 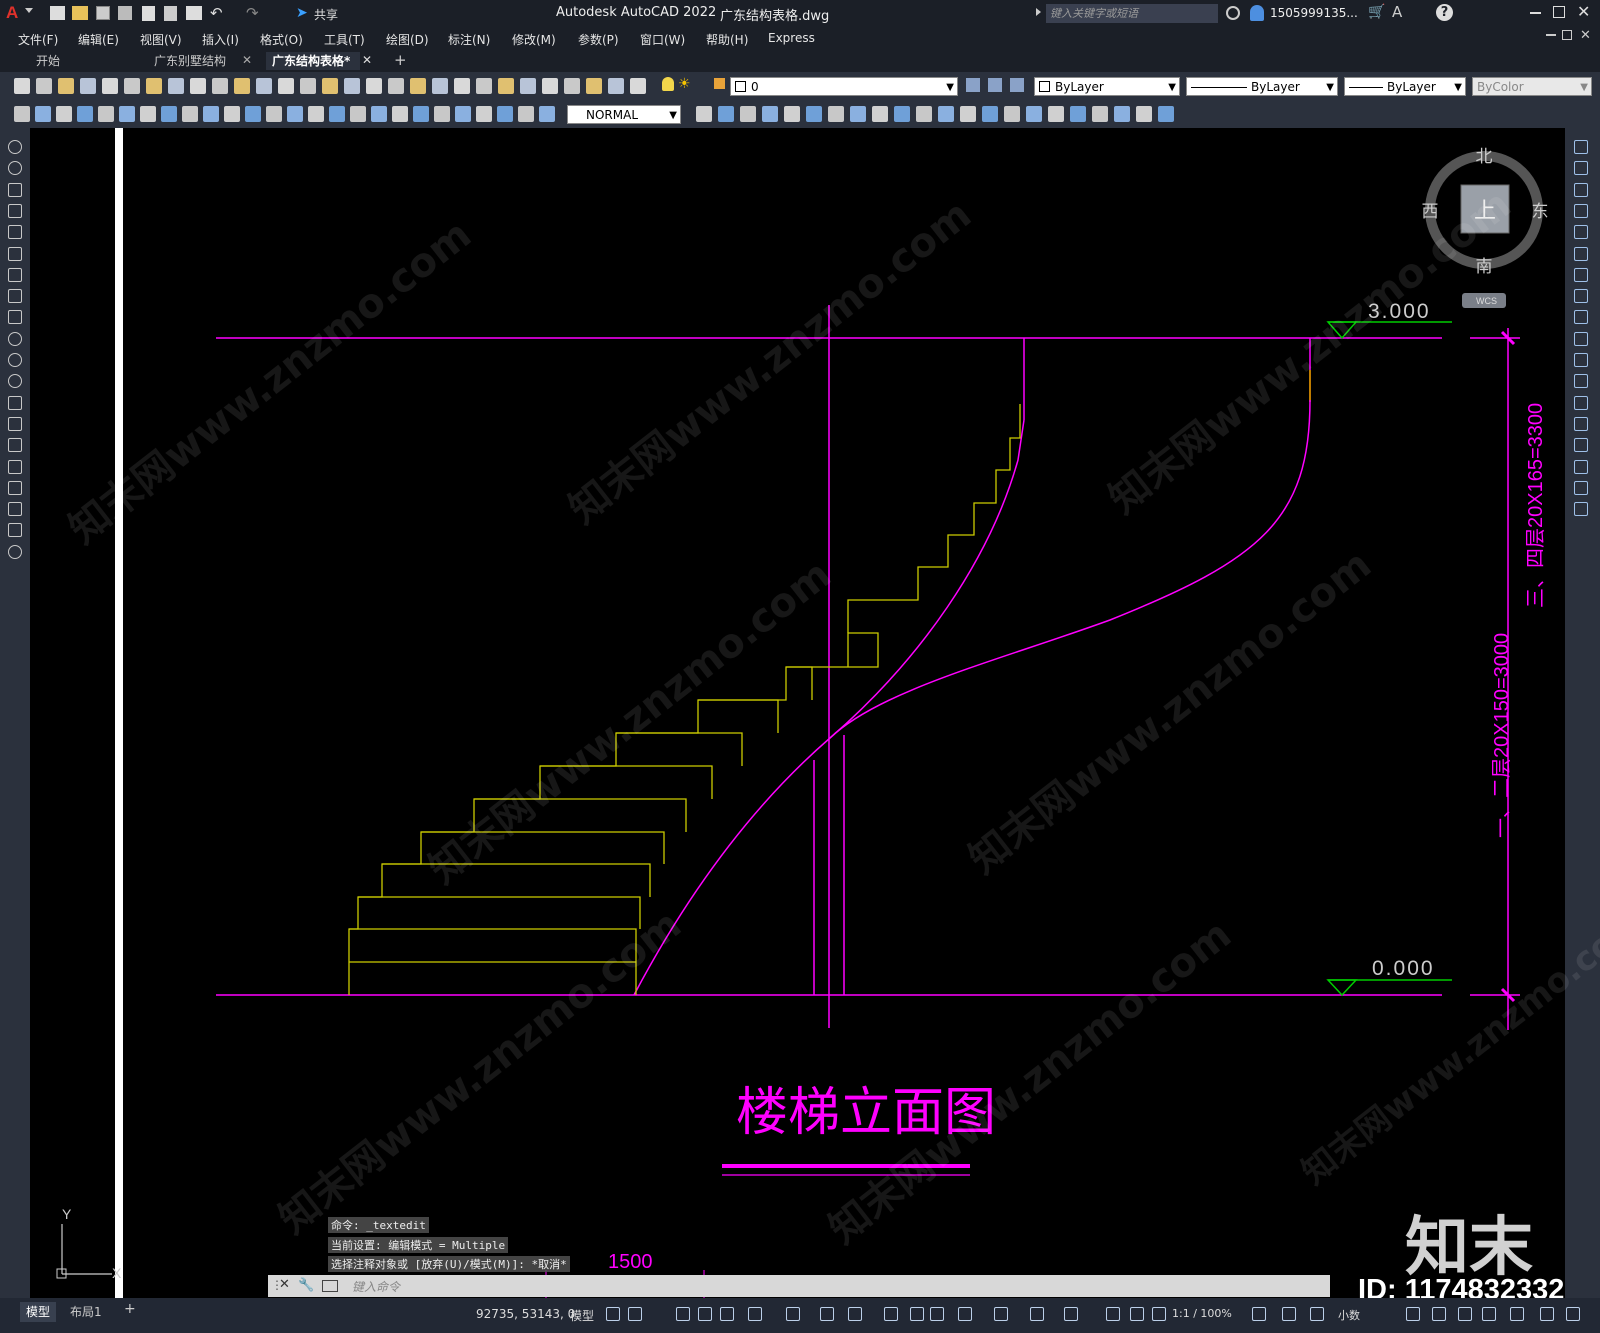 What do you see at coordinates (1551, 35) in the screenshot?
I see `doc-minimize-icon` at bounding box center [1551, 35].